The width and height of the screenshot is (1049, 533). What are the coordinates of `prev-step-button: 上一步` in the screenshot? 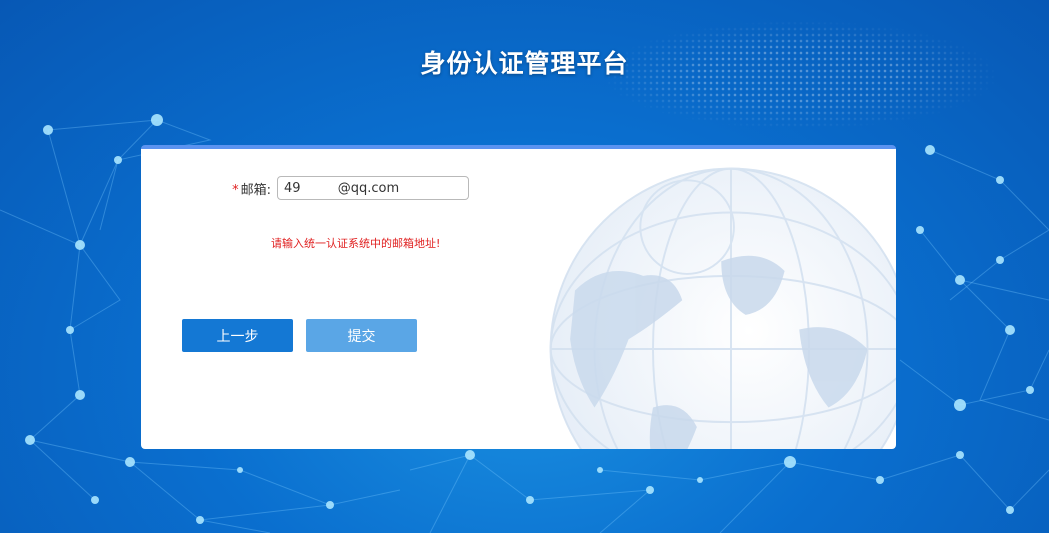 It's located at (237, 335).